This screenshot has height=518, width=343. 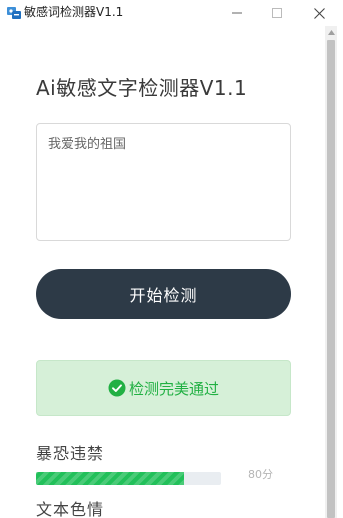 I want to click on close-button, so click(x=319, y=13).